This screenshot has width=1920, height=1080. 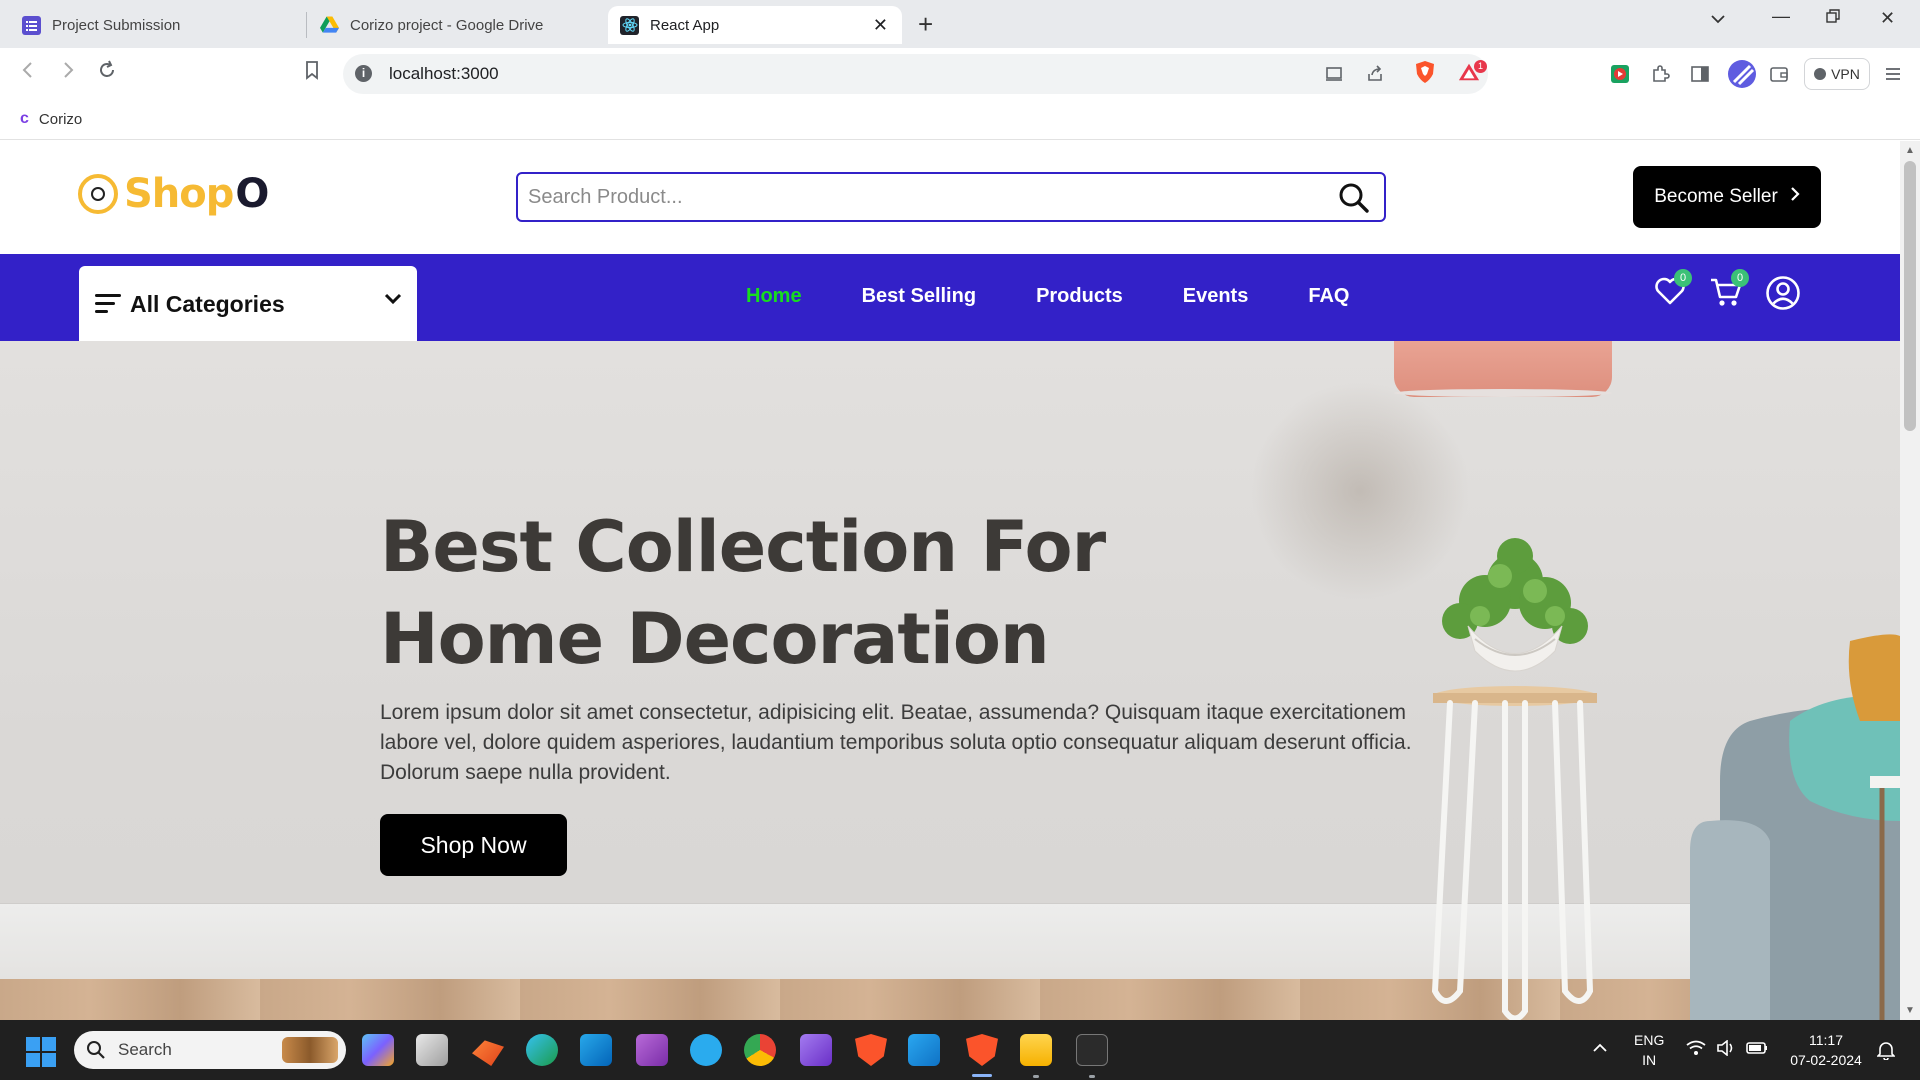 I want to click on heart-icon, so click(x=1670, y=293).